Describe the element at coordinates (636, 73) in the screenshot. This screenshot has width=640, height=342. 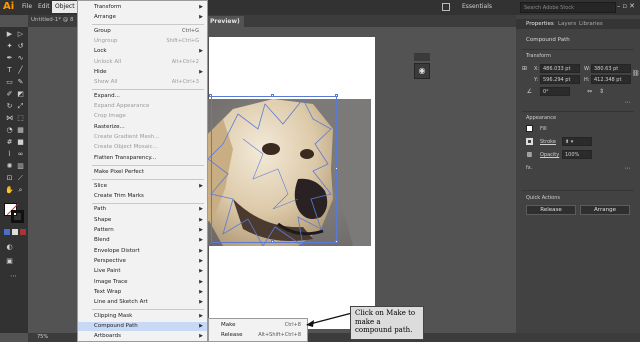
I see `link-proportions-icon: ⛓` at that location.